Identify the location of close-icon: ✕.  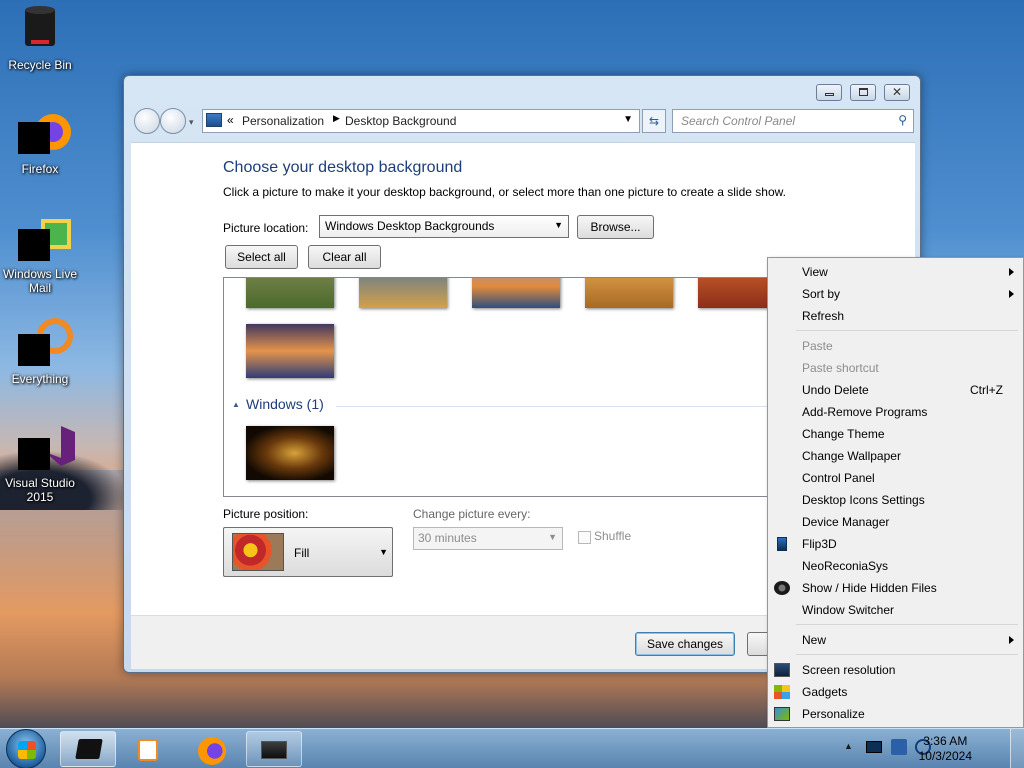
(897, 92).